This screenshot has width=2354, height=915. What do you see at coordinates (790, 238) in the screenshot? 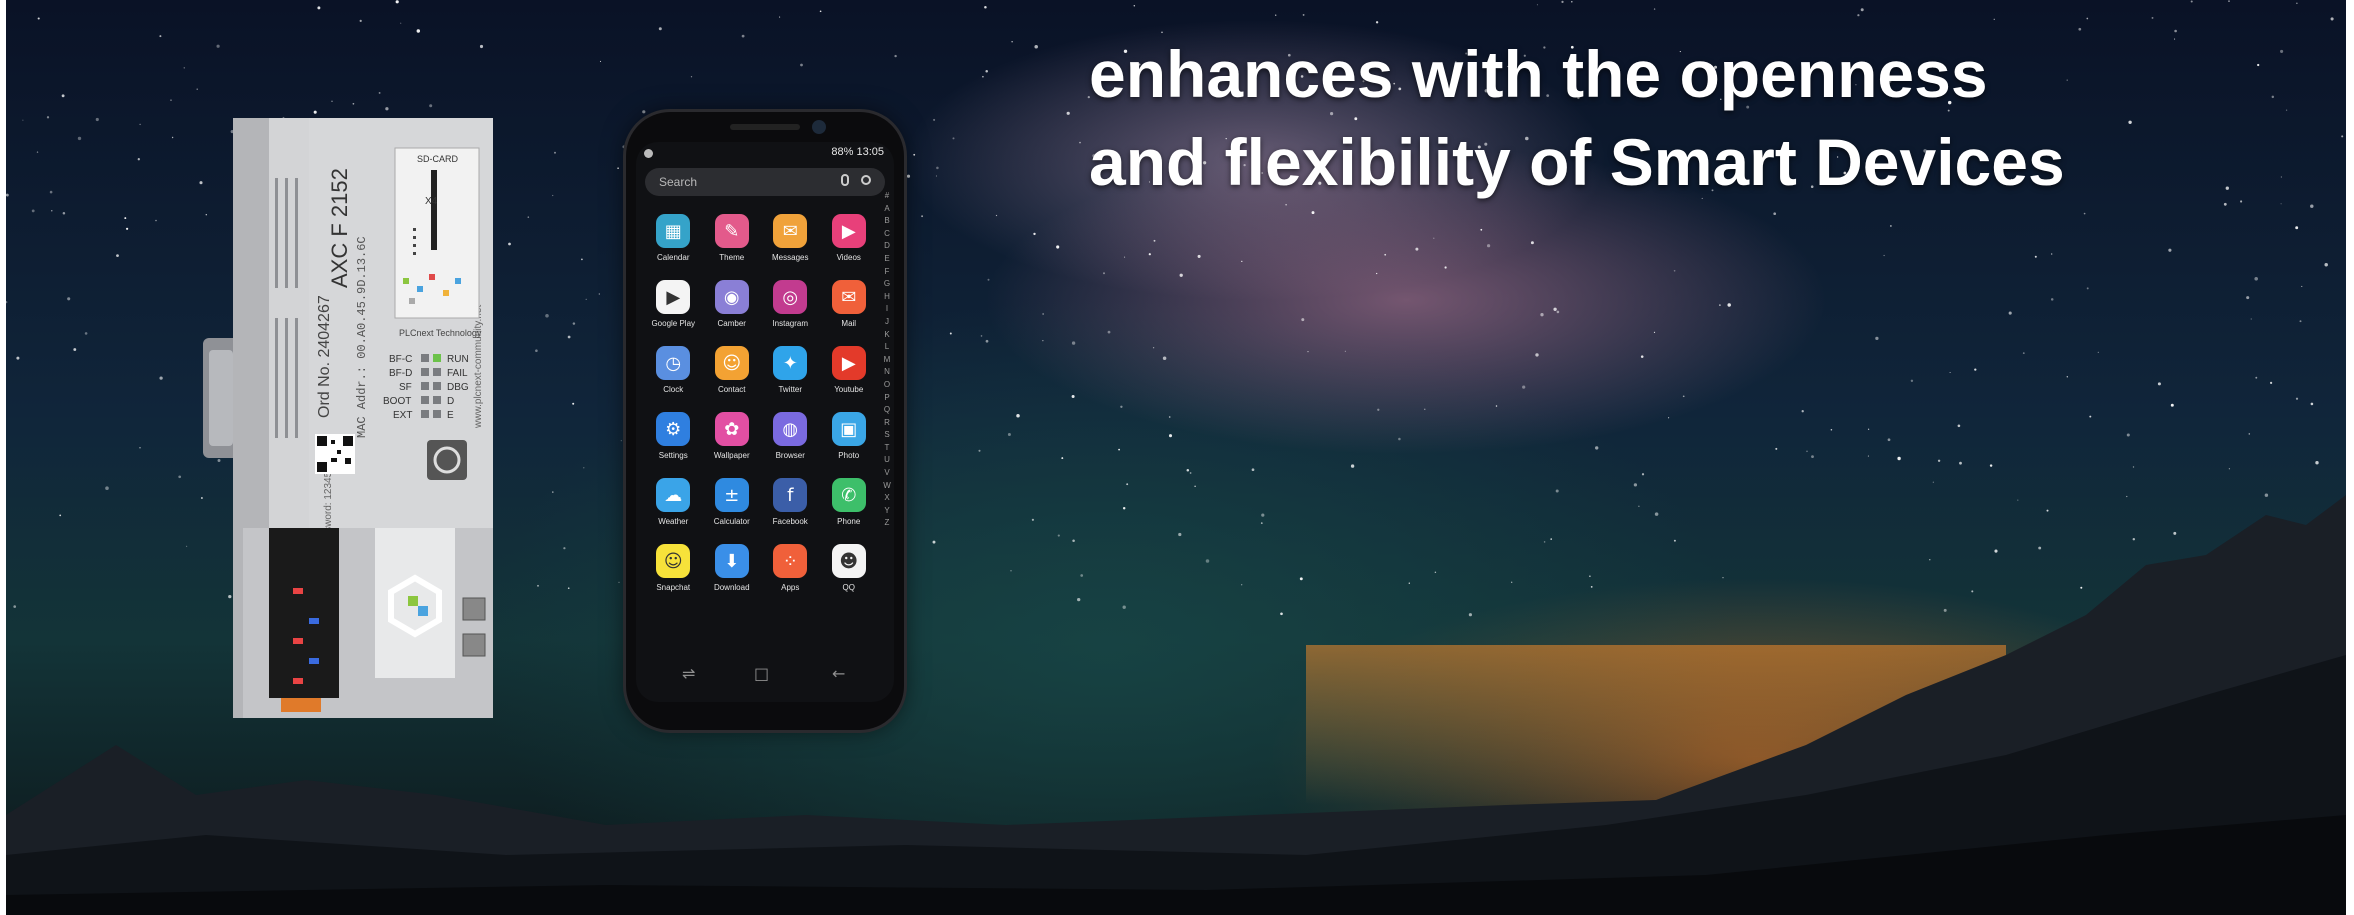
I see `app-messages: ✉ Messages` at bounding box center [790, 238].